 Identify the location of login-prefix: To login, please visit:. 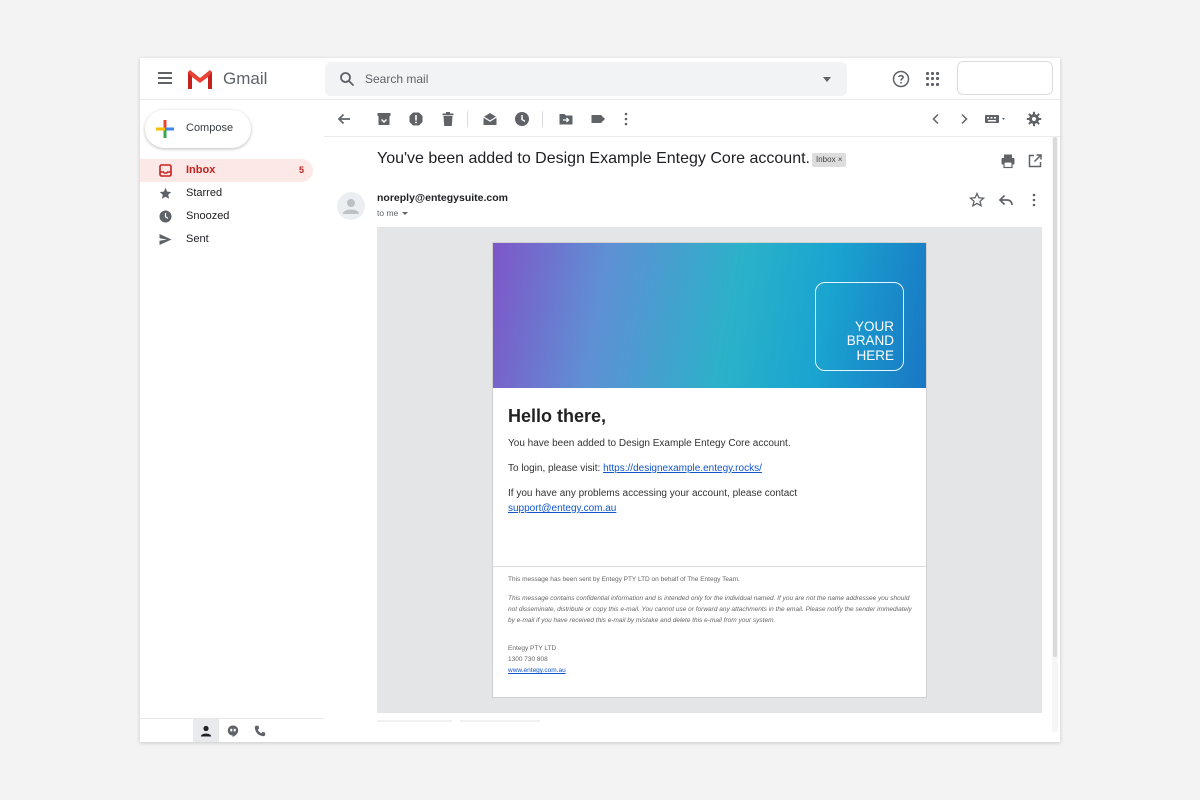
(556, 468).